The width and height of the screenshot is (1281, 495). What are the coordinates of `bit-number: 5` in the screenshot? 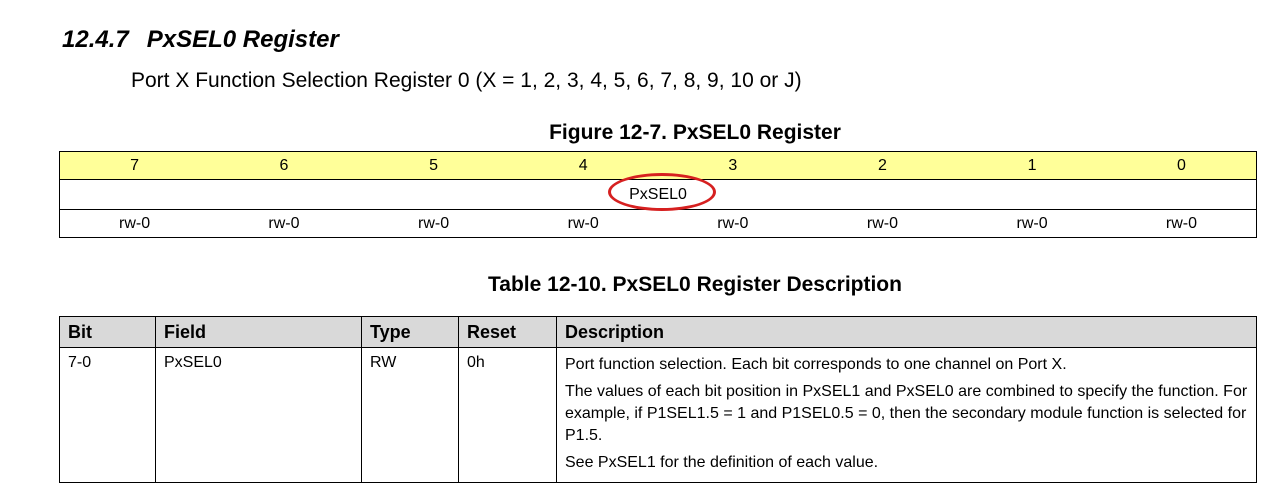 It's located at (433, 165).